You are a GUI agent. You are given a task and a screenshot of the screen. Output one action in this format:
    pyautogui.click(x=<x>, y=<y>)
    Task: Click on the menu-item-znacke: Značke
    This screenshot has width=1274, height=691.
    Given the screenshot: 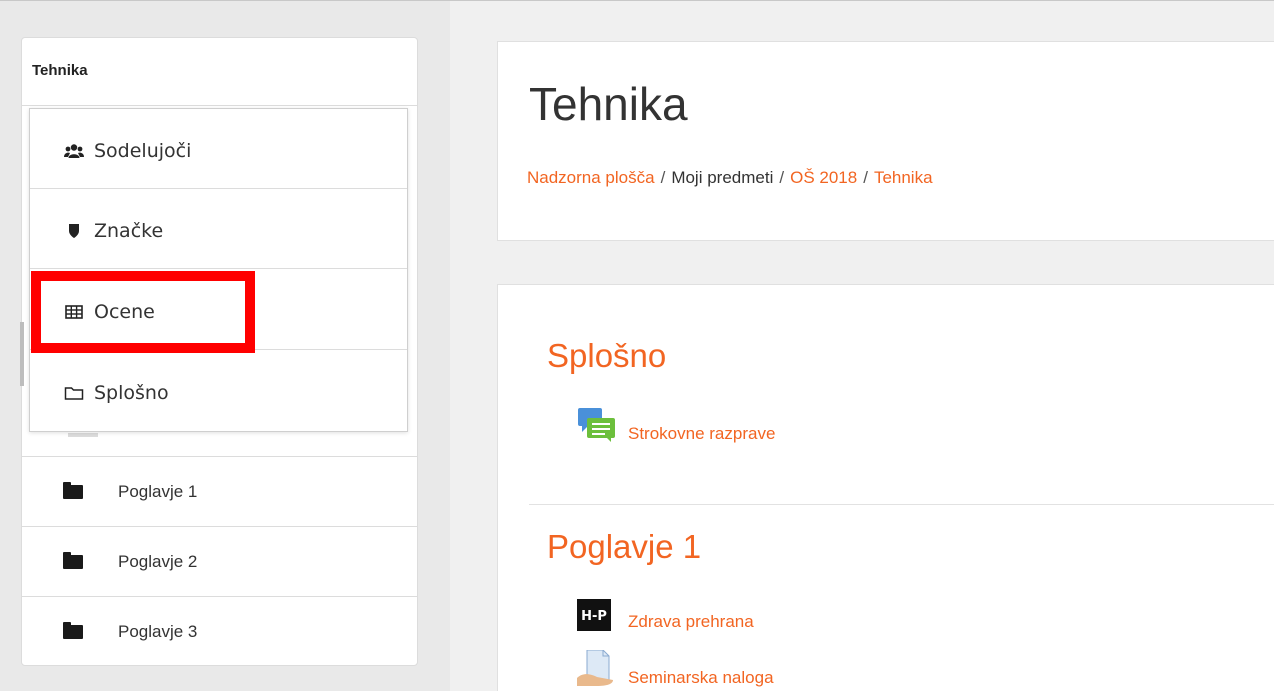 What is the action you would take?
    pyautogui.click(x=218, y=229)
    